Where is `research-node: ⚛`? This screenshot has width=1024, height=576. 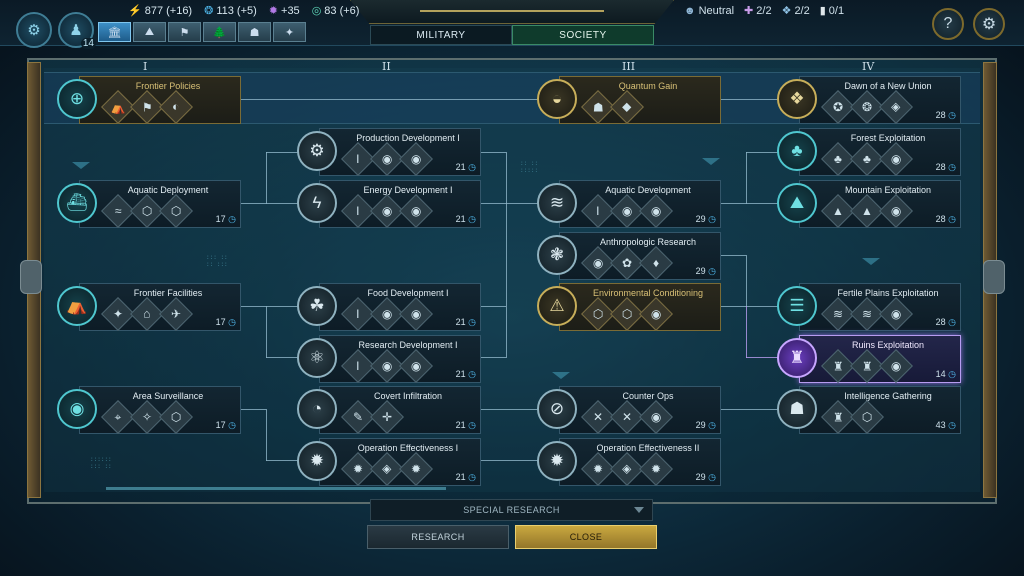 research-node: ⚛ is located at coordinates (317, 358).